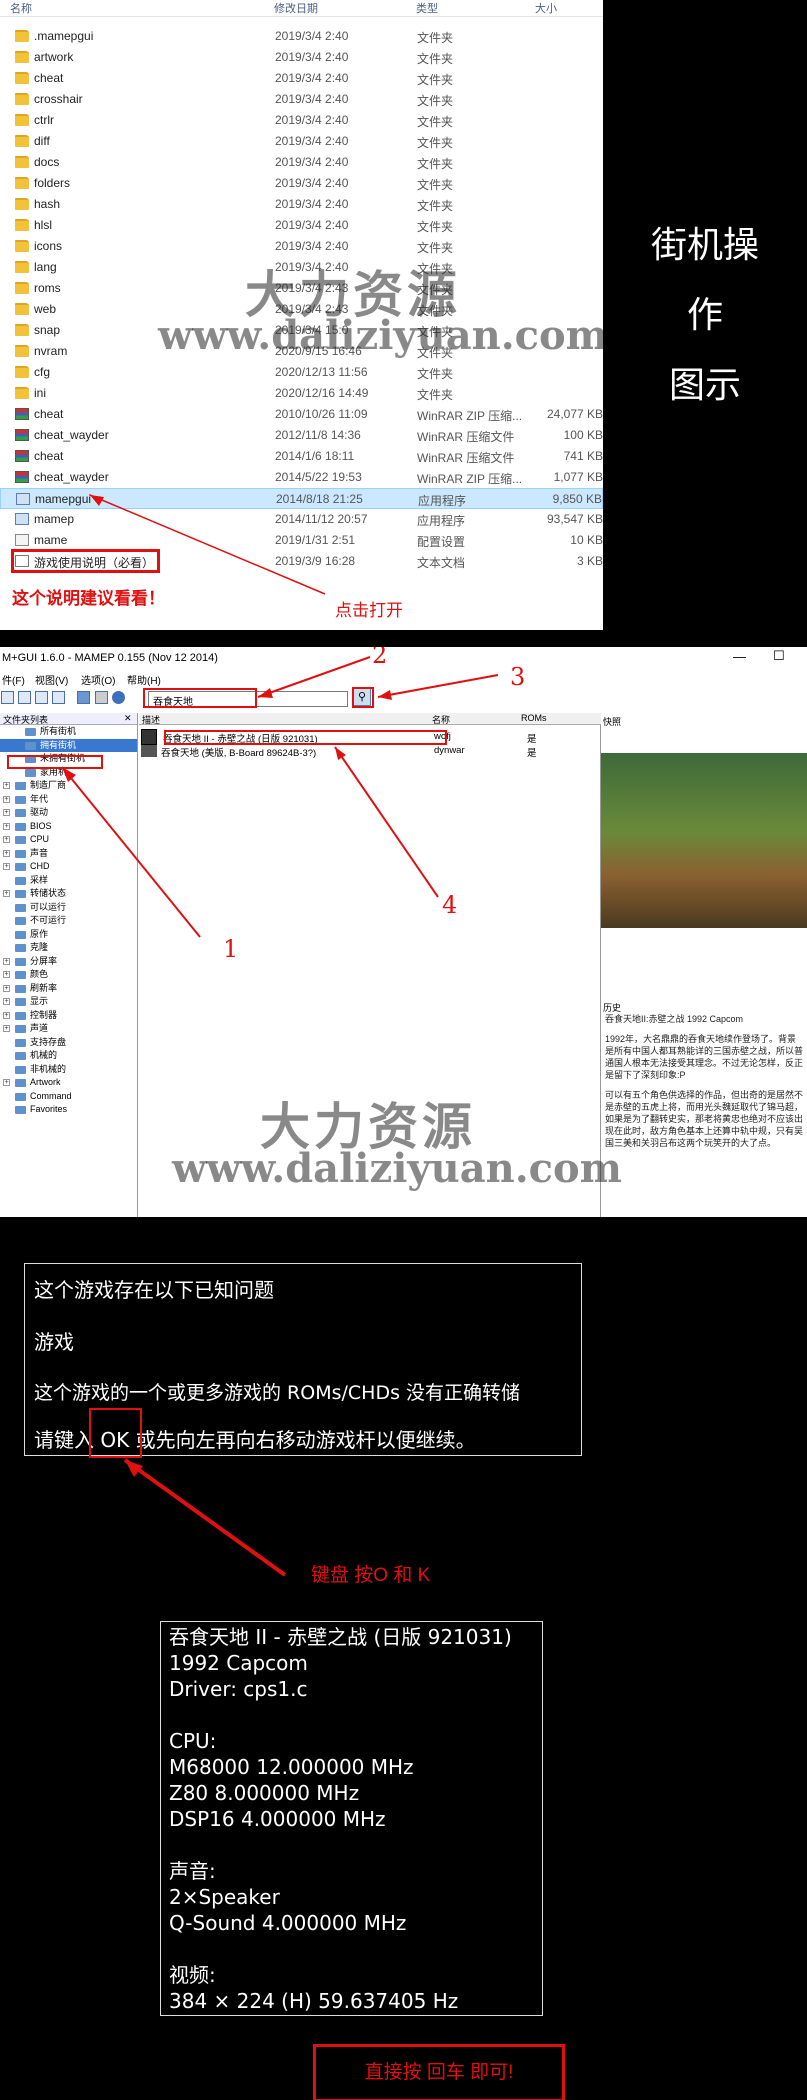 Image resolution: width=807 pixels, height=2100 pixels. I want to click on step-1-label: 1, so click(231, 949).